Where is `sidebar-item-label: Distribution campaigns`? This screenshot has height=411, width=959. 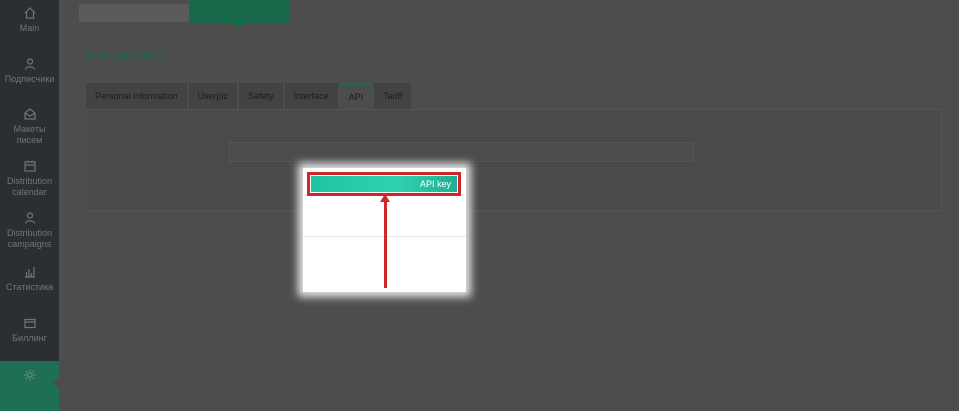 sidebar-item-label: Distribution campaigns is located at coordinates (29, 238).